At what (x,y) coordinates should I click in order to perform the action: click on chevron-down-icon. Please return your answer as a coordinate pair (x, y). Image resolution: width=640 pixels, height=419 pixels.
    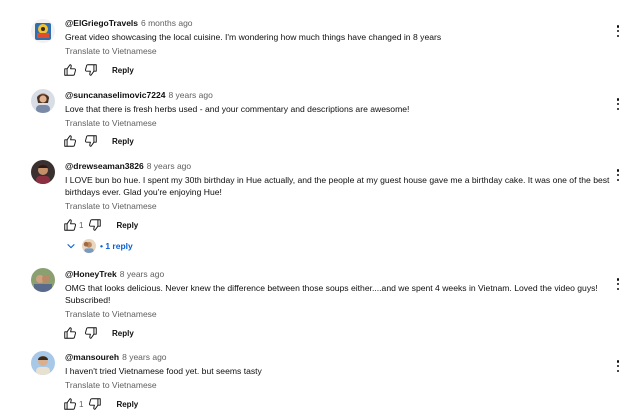
    Looking at the image, I should click on (71, 246).